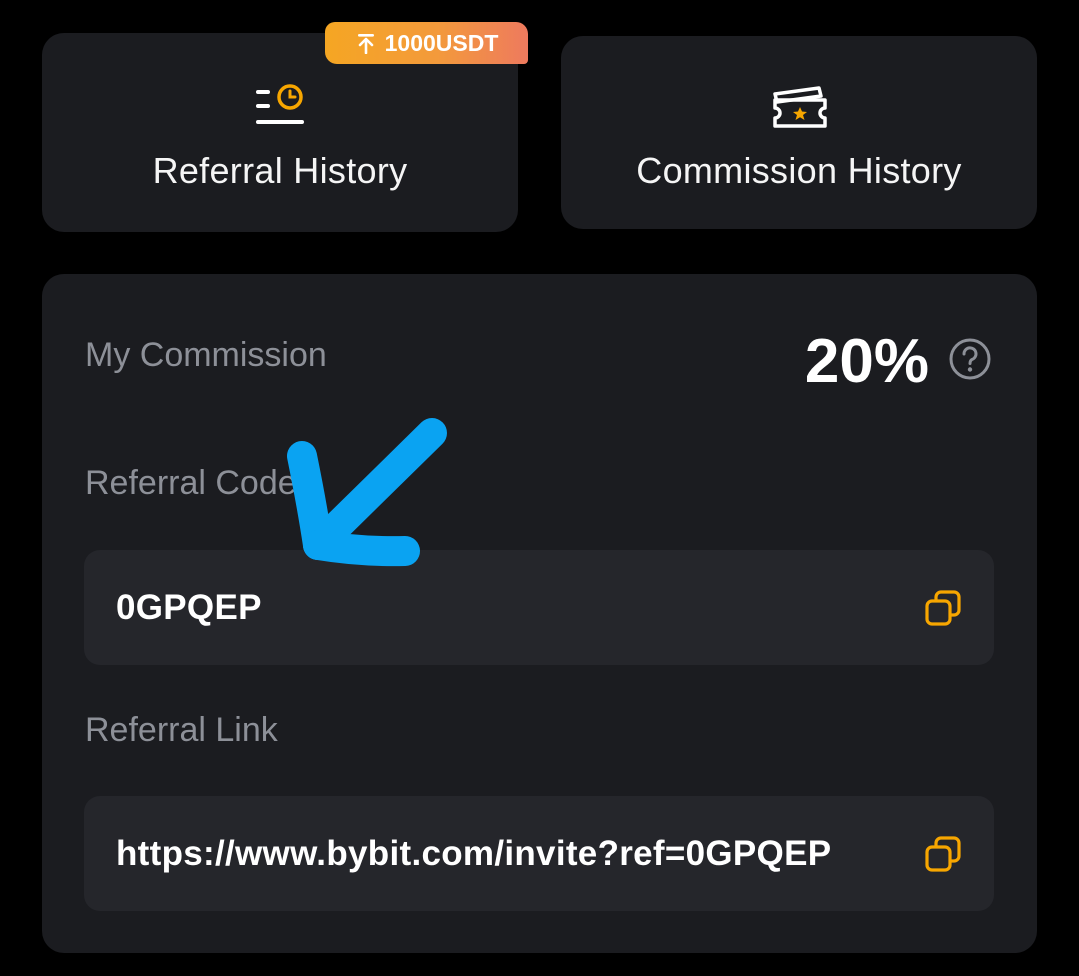 This screenshot has width=1079, height=976. What do you see at coordinates (191, 483) in the screenshot?
I see `referral-code-label: Referral Code` at bounding box center [191, 483].